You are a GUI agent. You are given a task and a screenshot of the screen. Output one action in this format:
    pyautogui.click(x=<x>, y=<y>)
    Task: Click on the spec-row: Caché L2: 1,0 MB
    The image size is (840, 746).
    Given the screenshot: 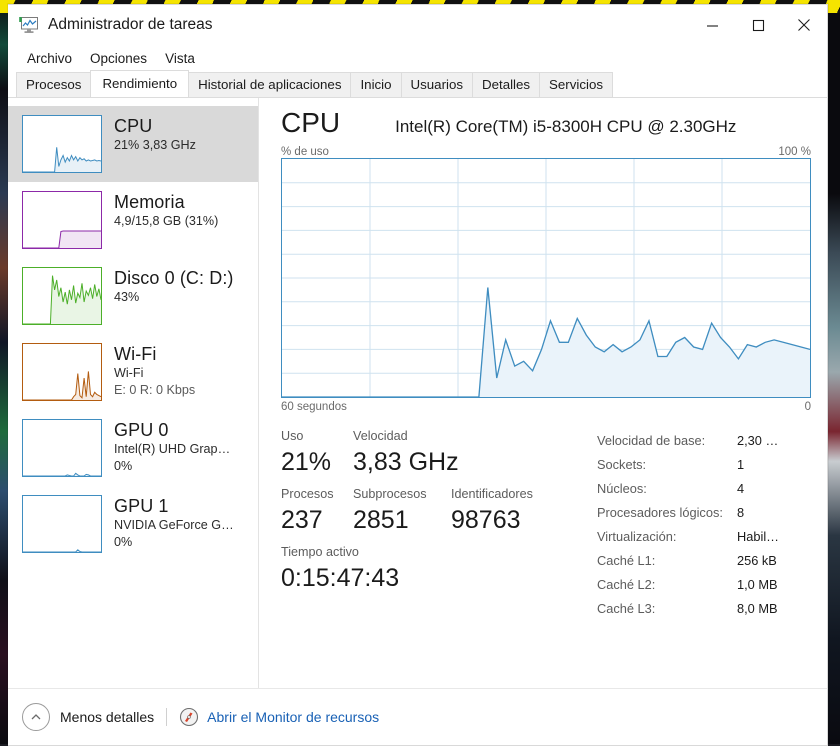 What is the action you would take?
    pyautogui.click(x=704, y=585)
    